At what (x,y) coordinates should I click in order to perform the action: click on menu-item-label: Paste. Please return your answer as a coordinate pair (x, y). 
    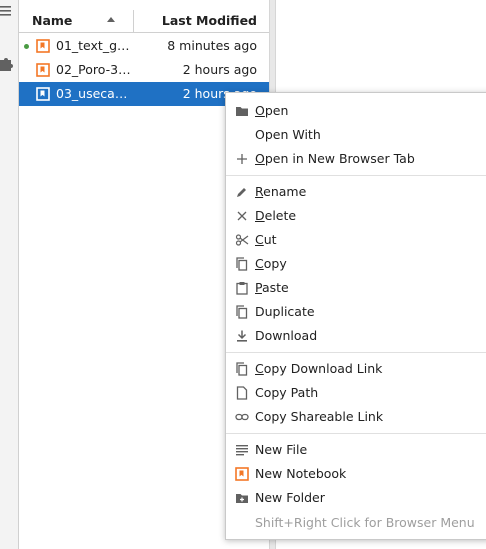
    Looking at the image, I should click on (272, 287).